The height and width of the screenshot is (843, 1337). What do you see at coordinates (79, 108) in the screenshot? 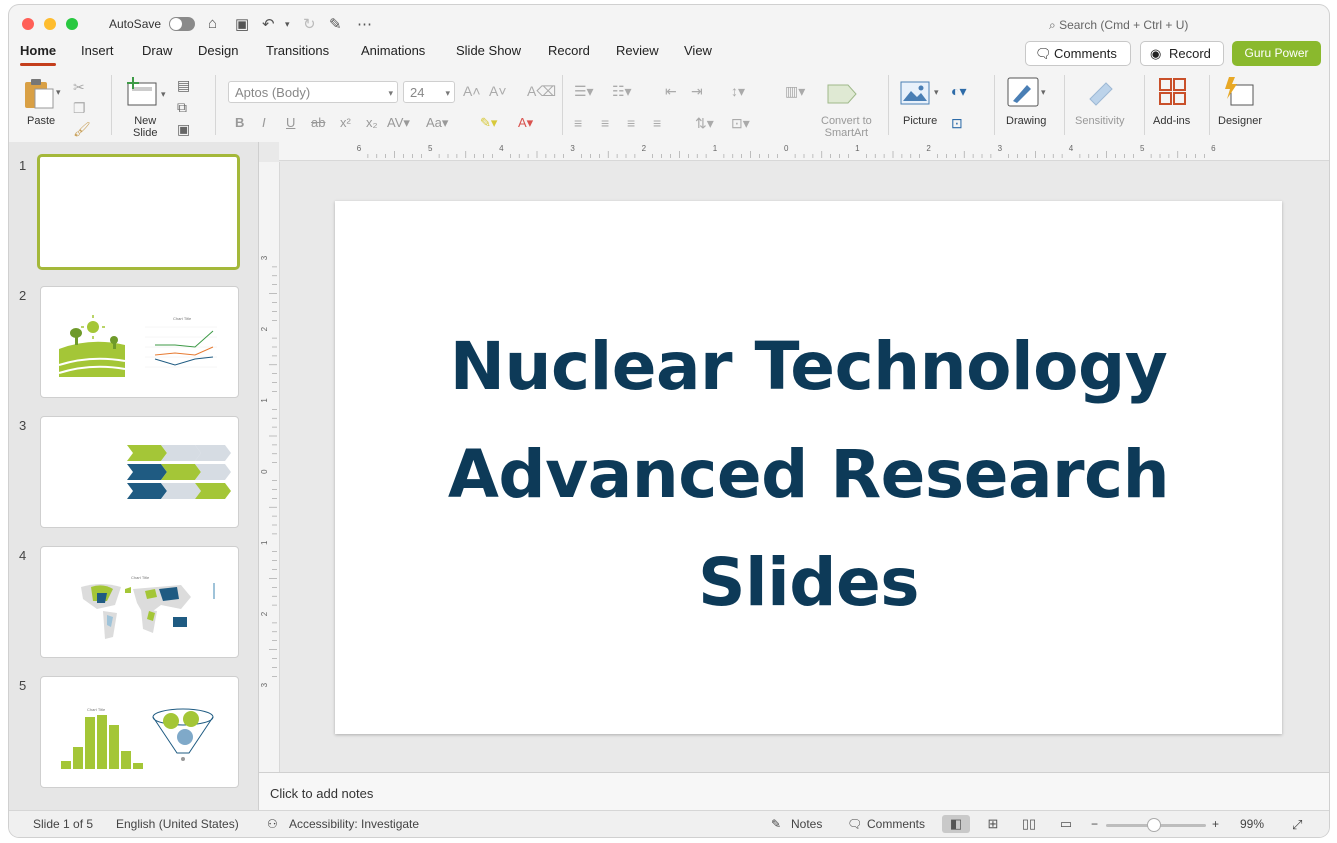
I see `copy-icon: ❐` at bounding box center [79, 108].